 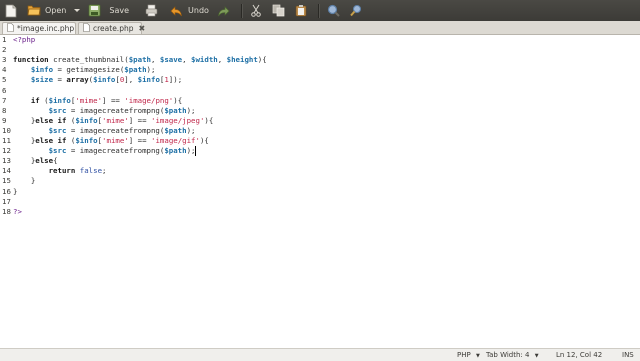 I want to click on variable-token: $width, so click(x=204, y=60).